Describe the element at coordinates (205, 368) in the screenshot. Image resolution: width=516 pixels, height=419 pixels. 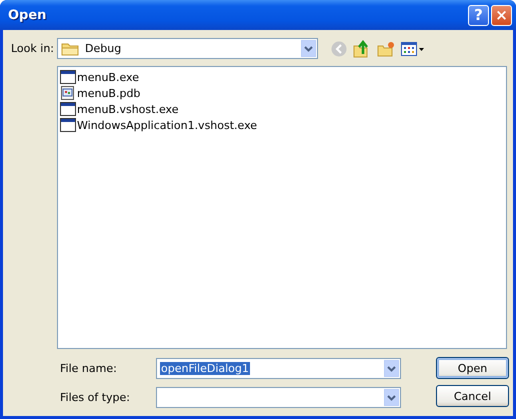
I see `selected-text: openFileDialog1` at that location.